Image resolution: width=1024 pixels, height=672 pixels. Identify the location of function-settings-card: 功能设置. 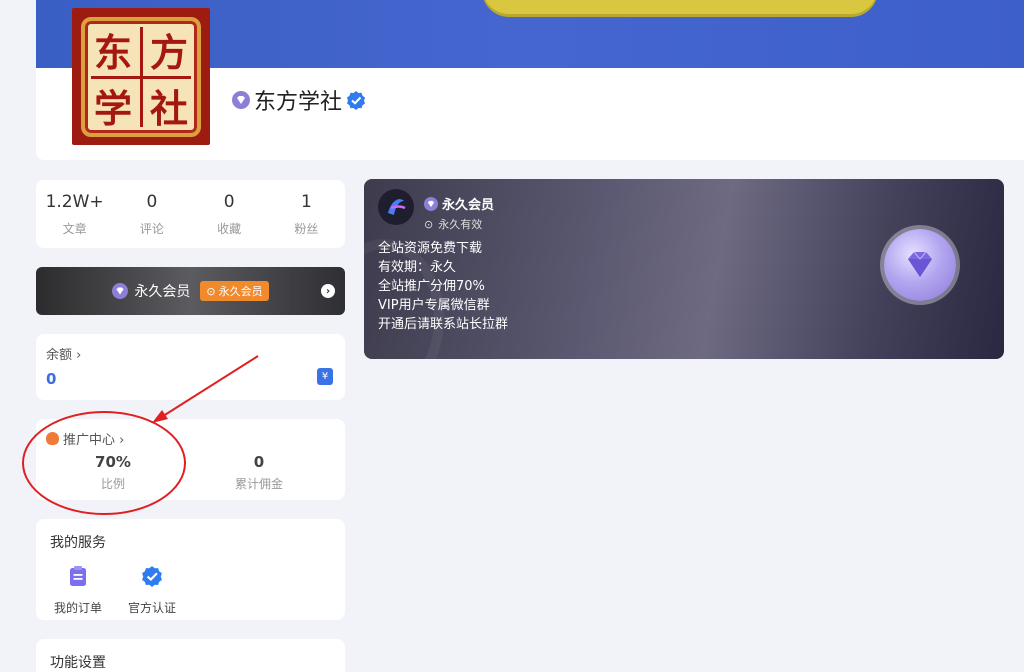
(190, 655).